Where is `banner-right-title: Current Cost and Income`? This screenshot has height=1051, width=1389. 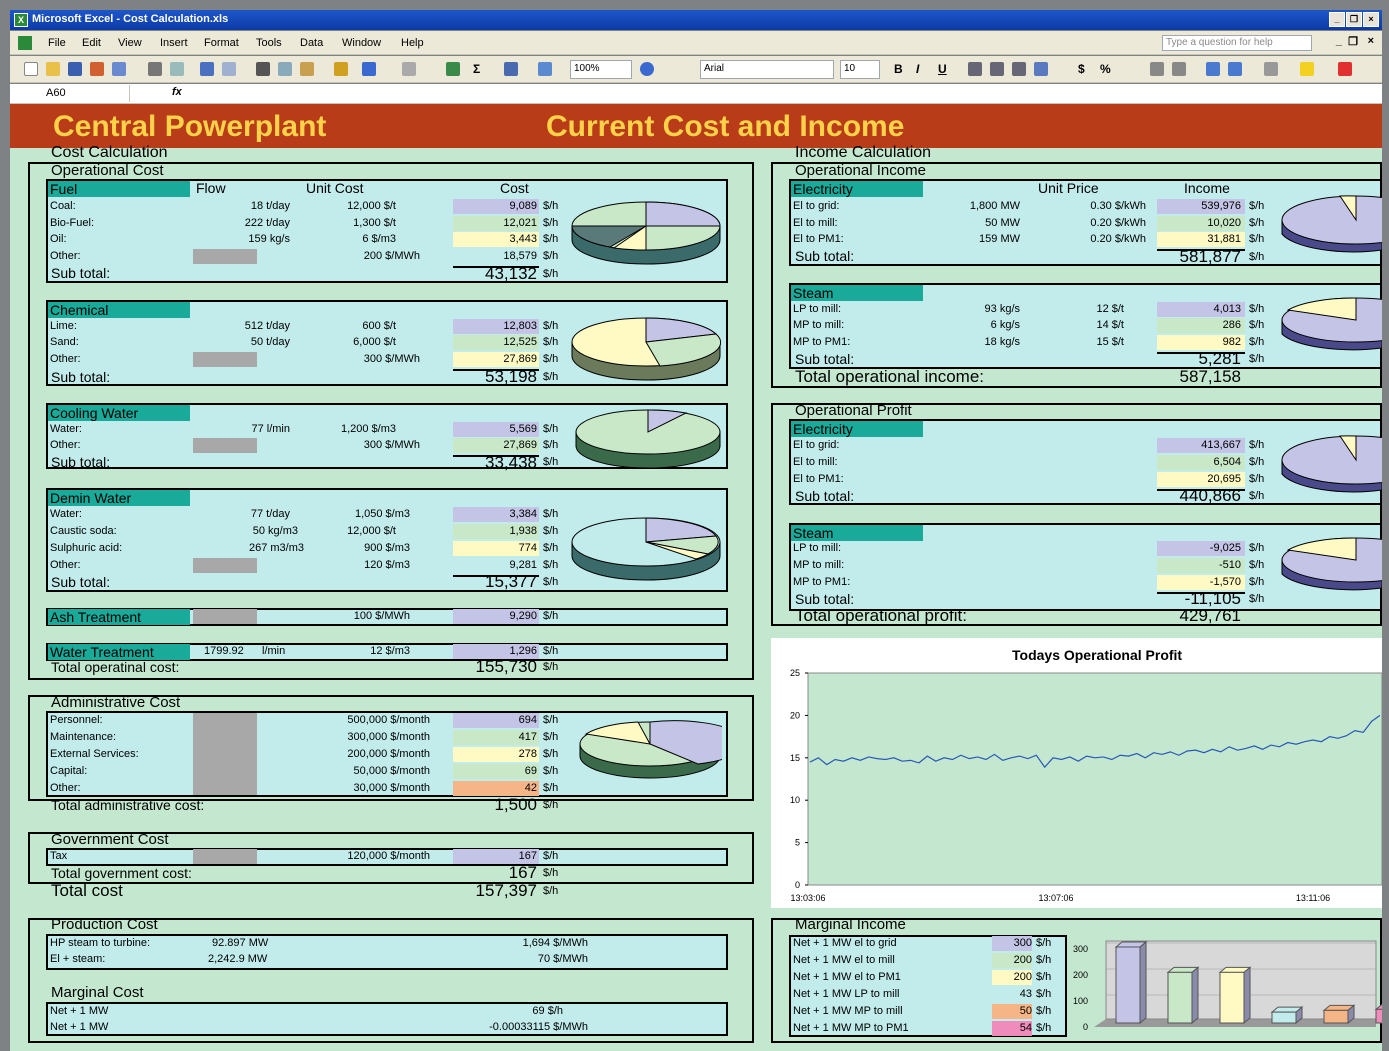 banner-right-title: Current Cost and Income is located at coordinates (725, 126).